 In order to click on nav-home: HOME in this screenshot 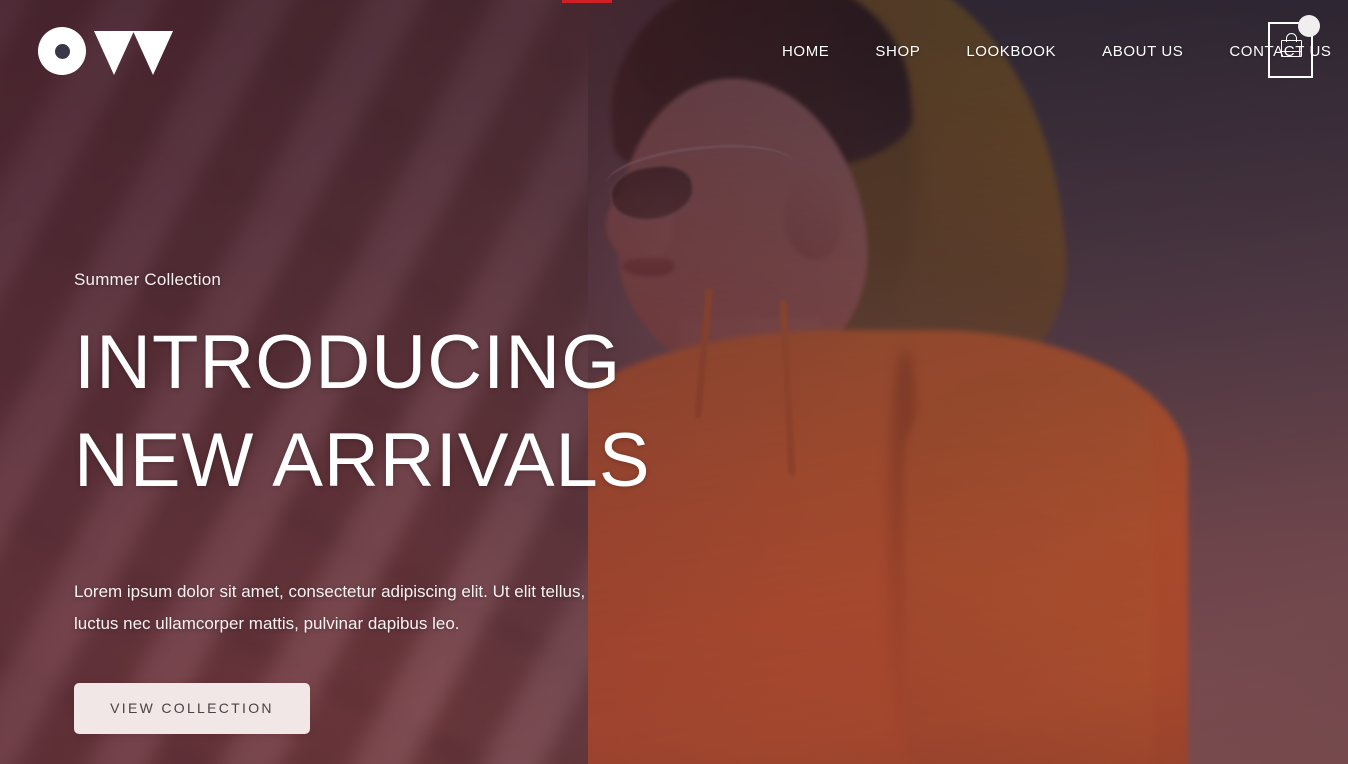, I will do `click(811, 51)`.